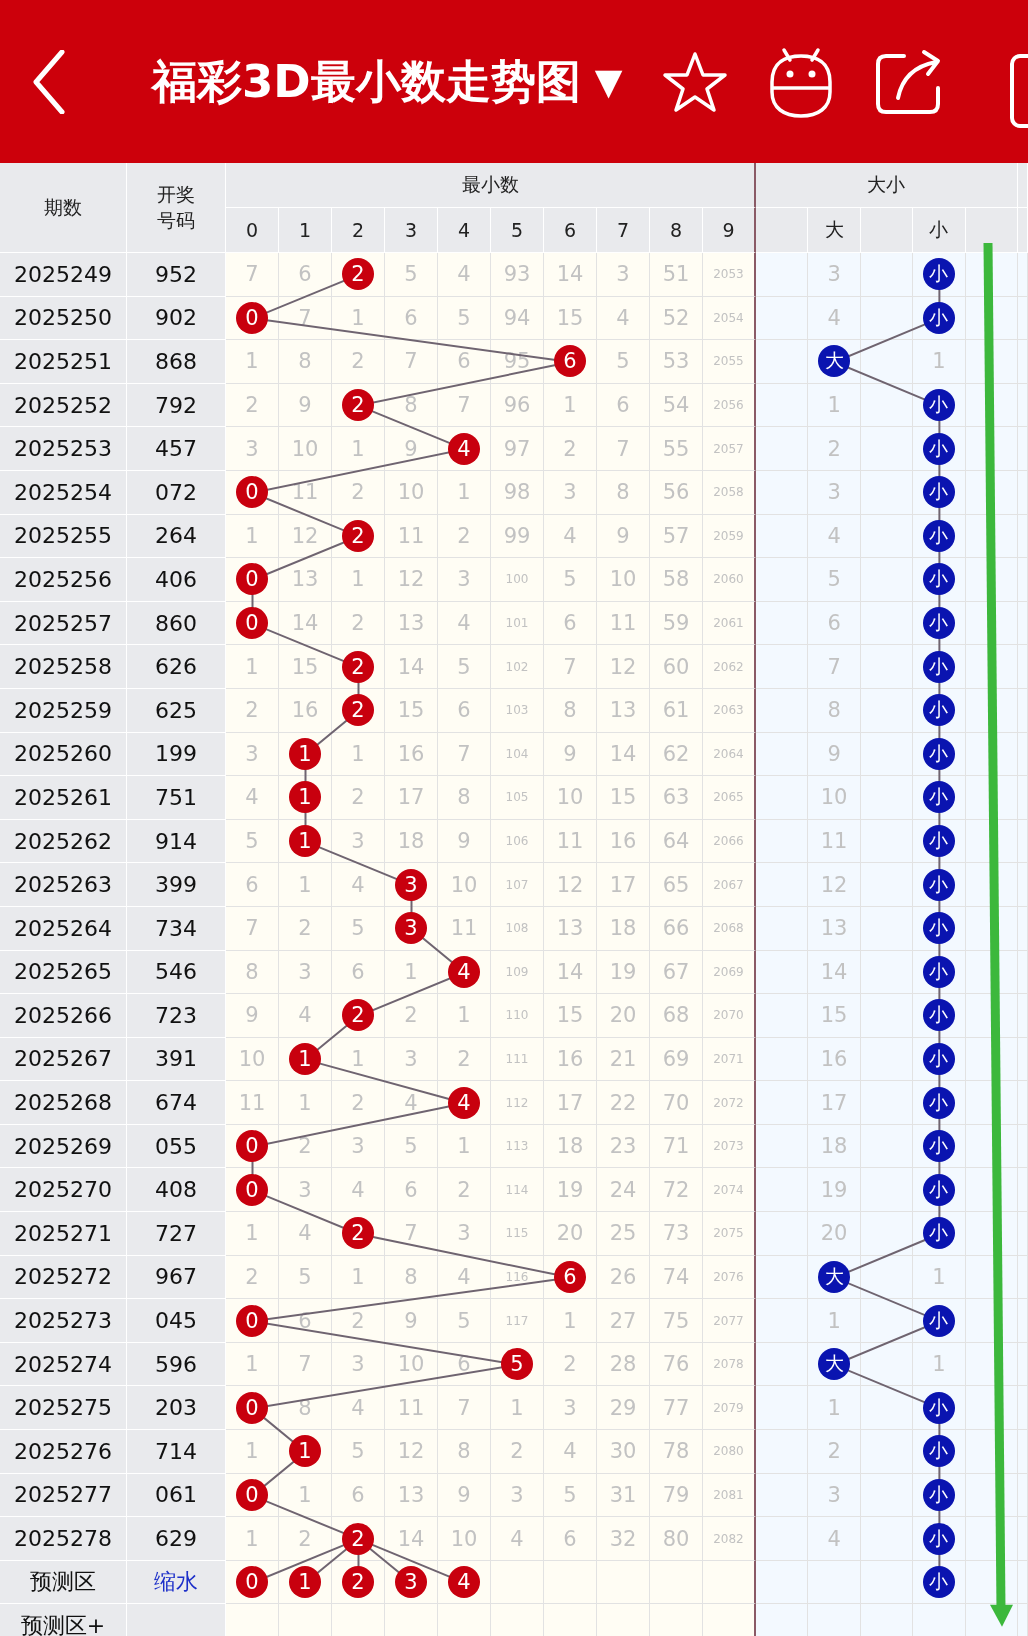 Image resolution: width=1028 pixels, height=1636 pixels. What do you see at coordinates (49, 81) in the screenshot?
I see `back-icon` at bounding box center [49, 81].